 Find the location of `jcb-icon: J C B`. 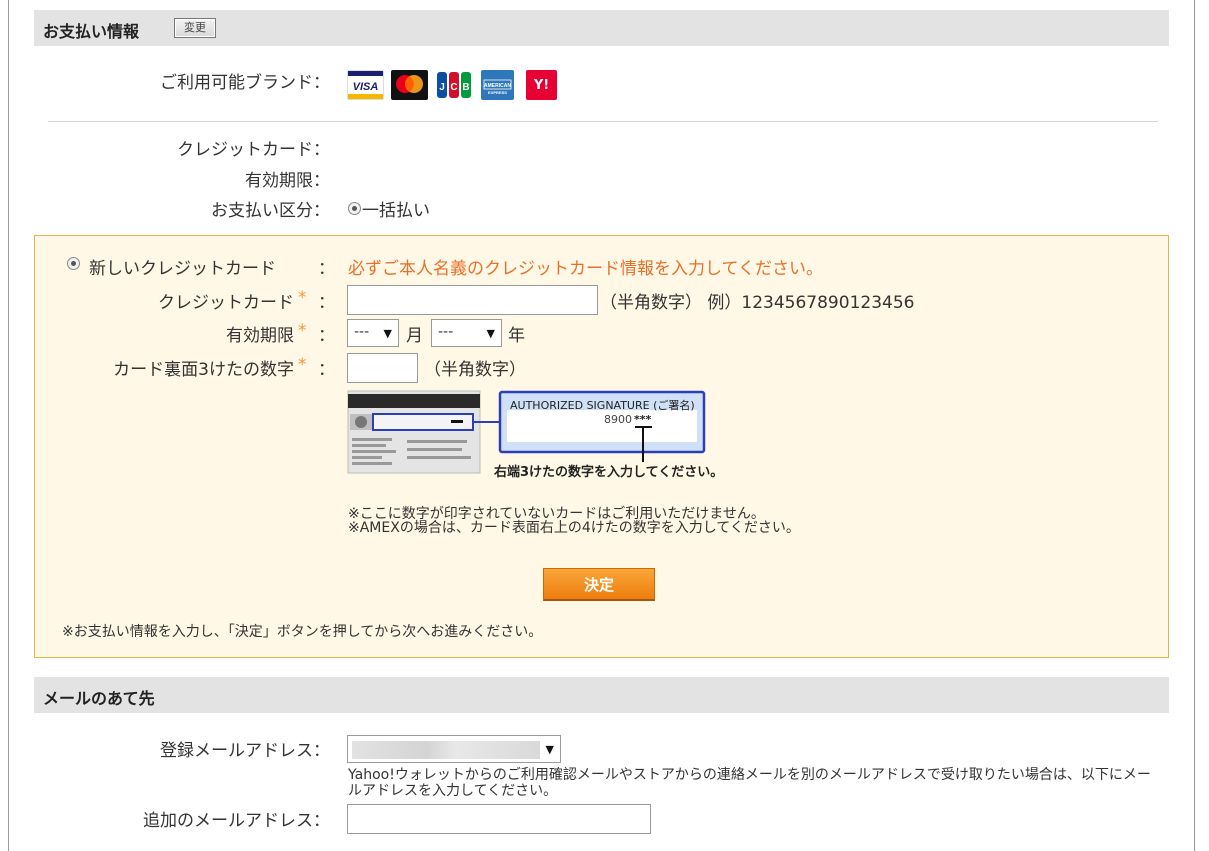

jcb-icon: J C B is located at coordinates (454, 85).